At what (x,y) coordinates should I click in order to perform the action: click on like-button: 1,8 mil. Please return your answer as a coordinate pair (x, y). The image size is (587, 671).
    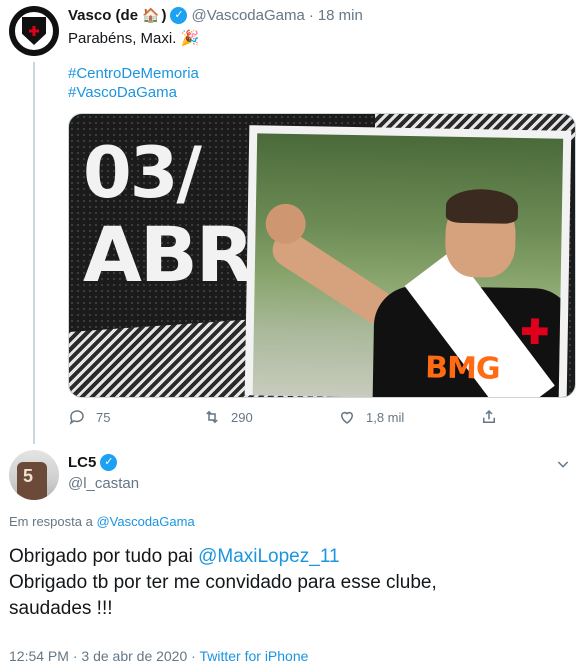
    Looking at the image, I should click on (371, 417).